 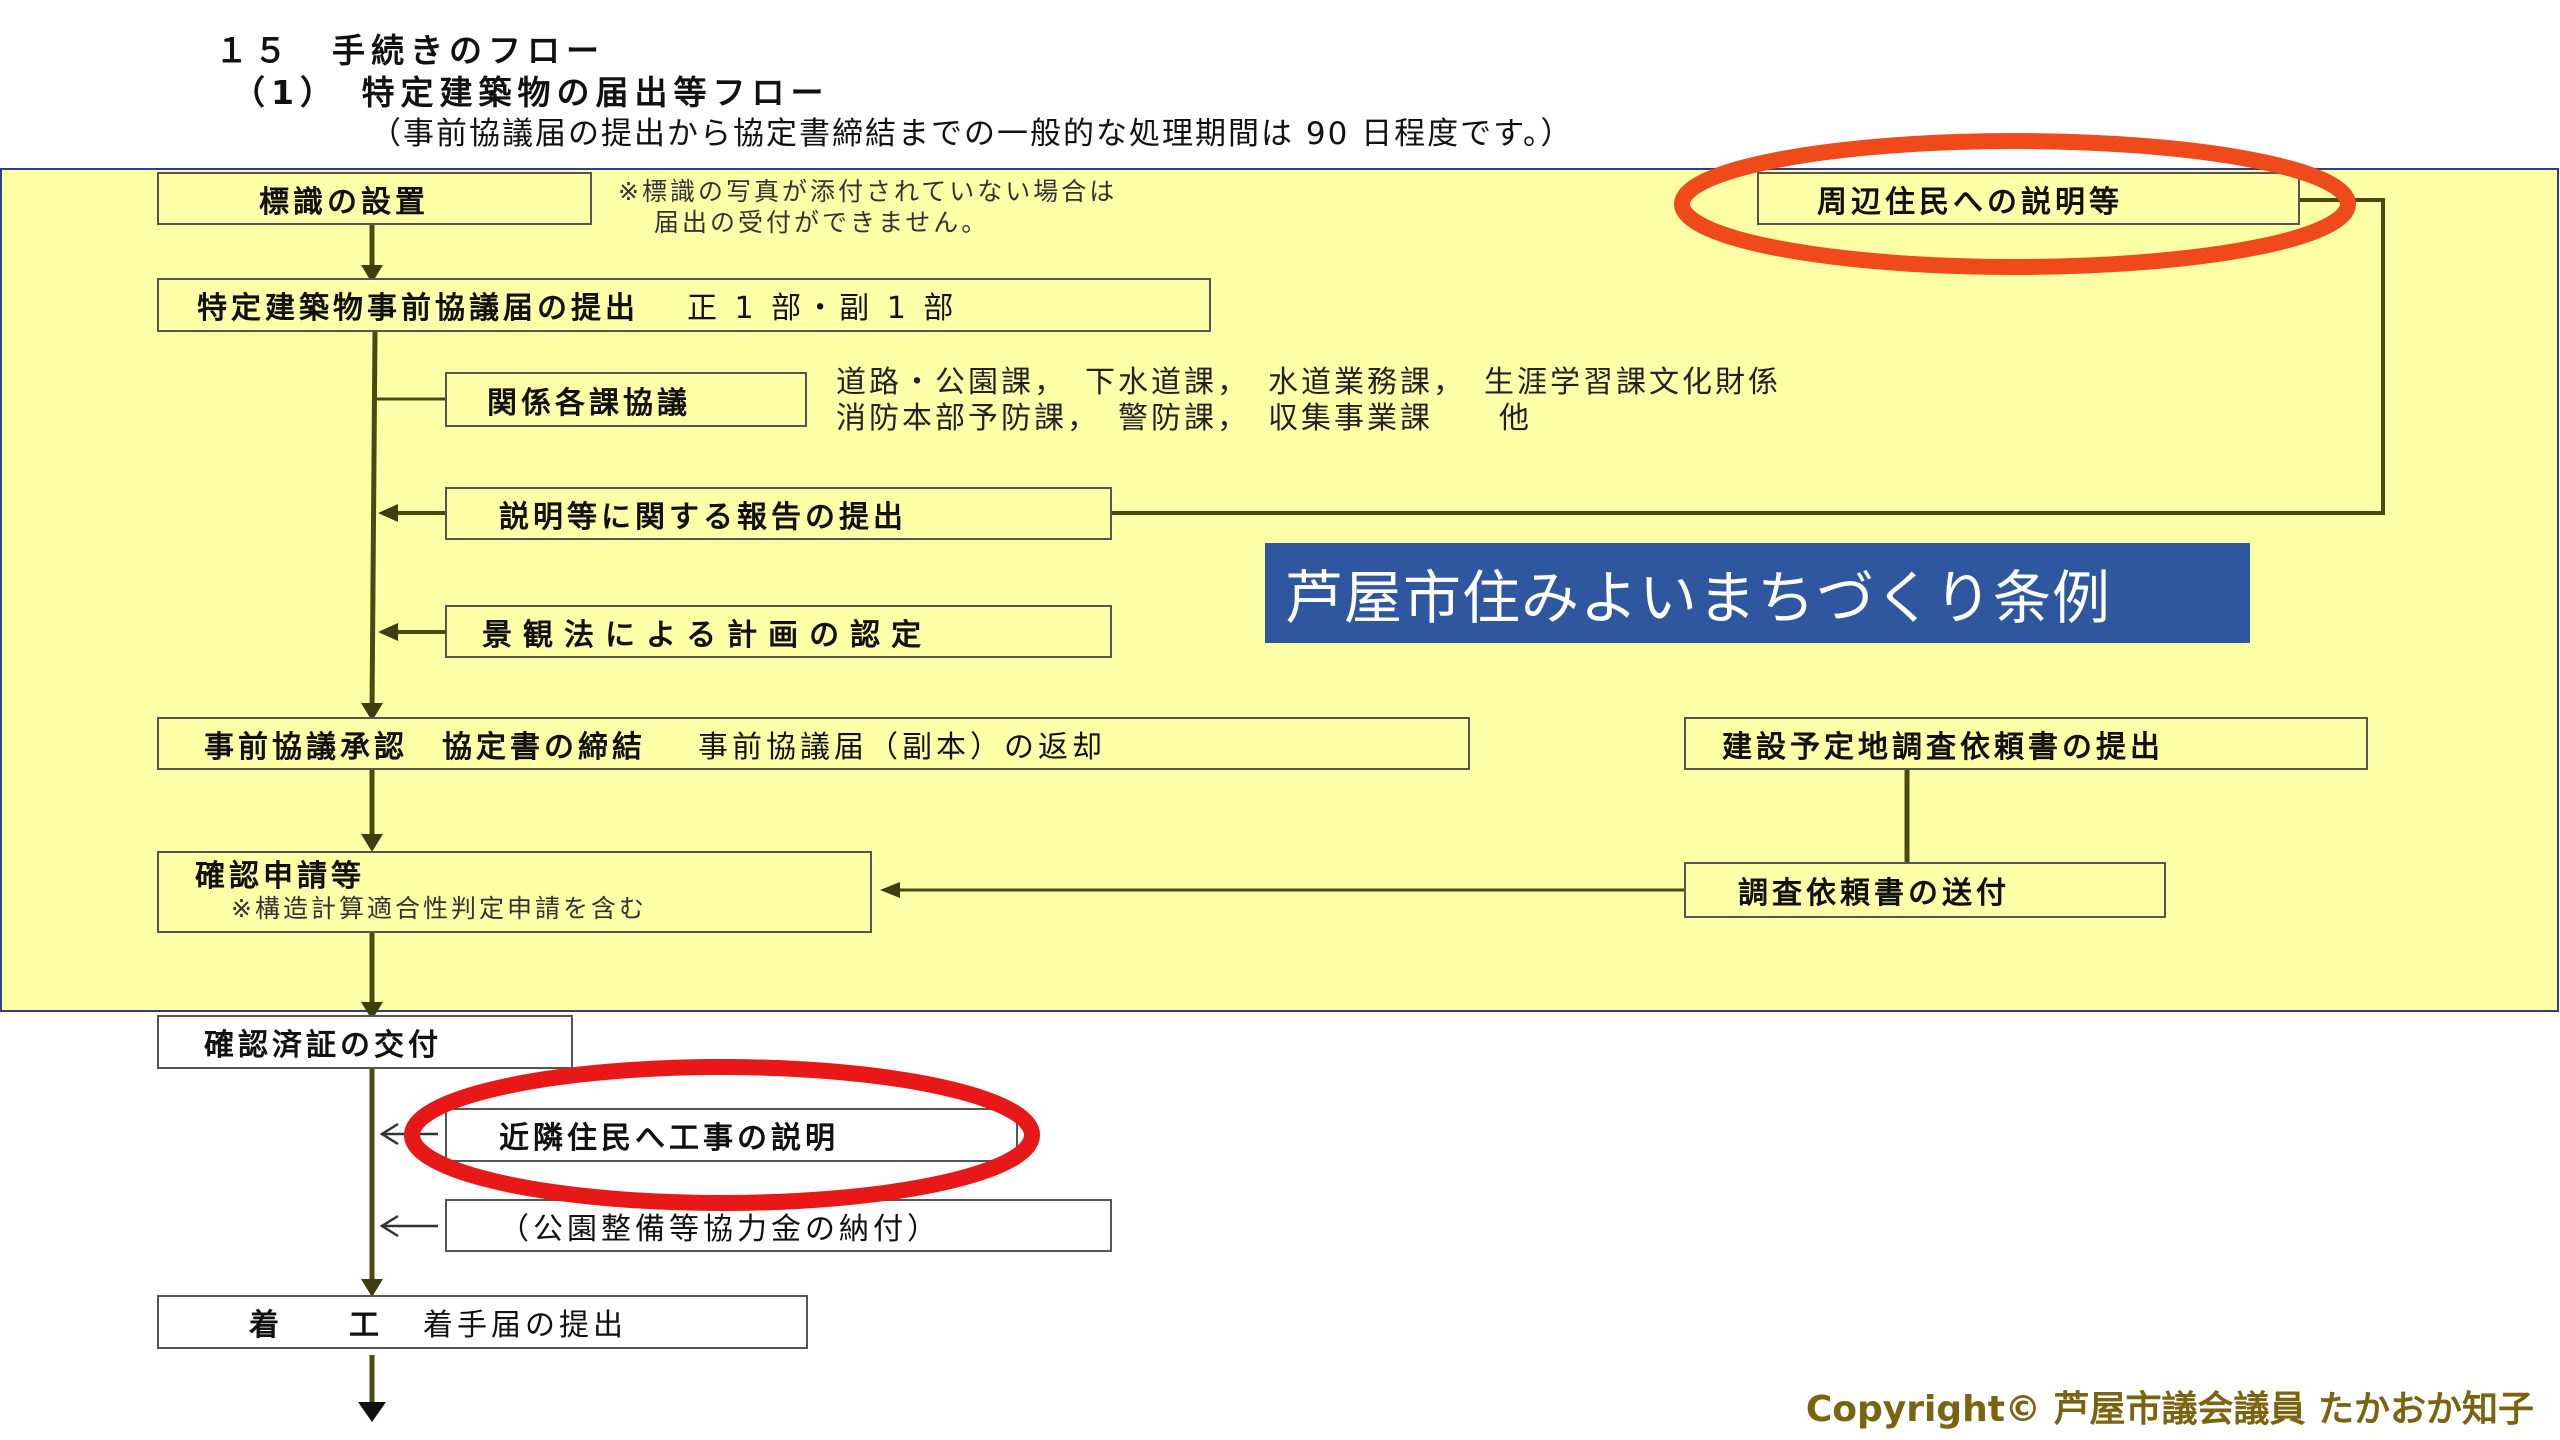 What do you see at coordinates (722, 1135) in the screenshot?
I see `highlight-ring-neighbor` at bounding box center [722, 1135].